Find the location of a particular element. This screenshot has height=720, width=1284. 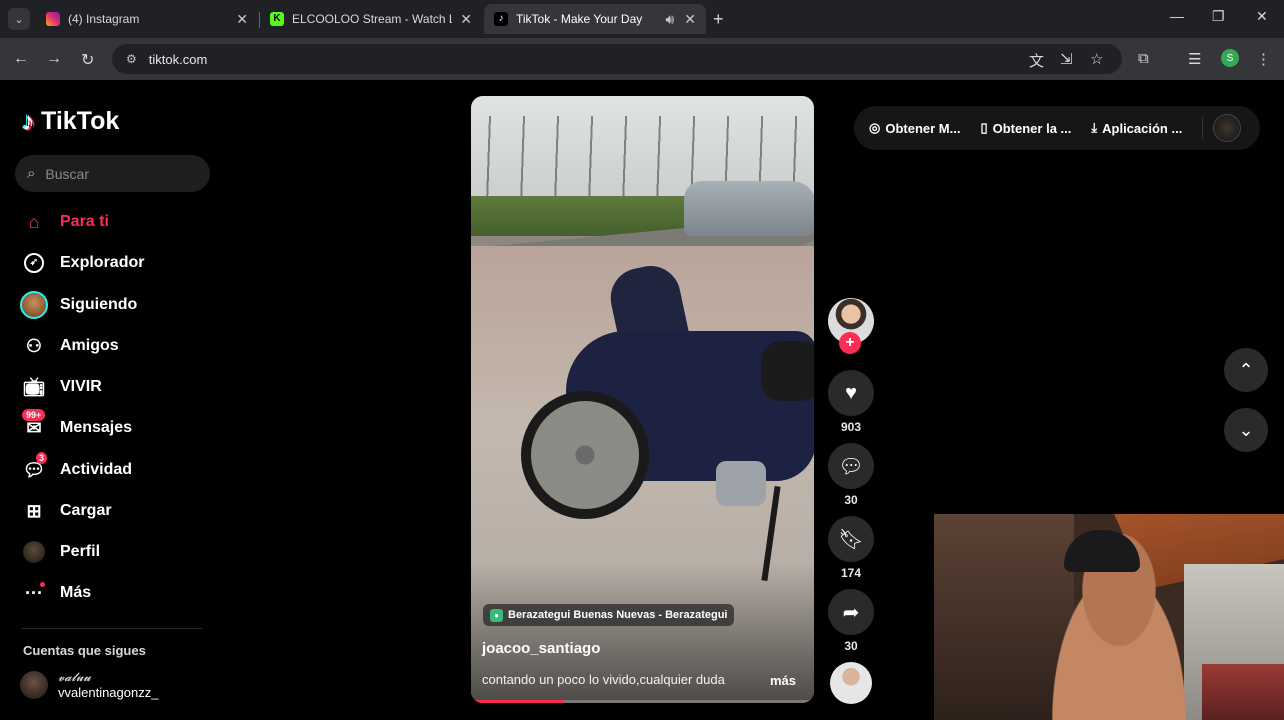

sidebar-divider is located at coordinates (112, 628).